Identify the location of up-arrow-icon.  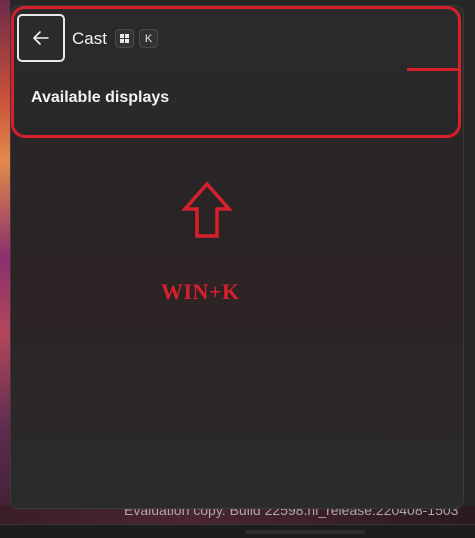
(207, 209).